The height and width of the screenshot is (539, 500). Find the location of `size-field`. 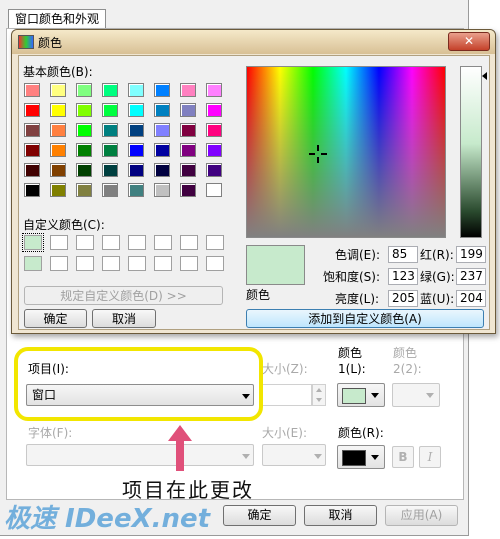

size-field is located at coordinates (287, 395).